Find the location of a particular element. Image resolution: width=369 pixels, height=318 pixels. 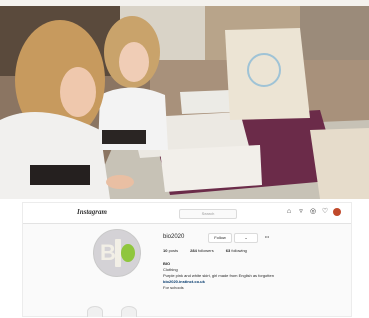

search-input: Search is located at coordinates (208, 214).